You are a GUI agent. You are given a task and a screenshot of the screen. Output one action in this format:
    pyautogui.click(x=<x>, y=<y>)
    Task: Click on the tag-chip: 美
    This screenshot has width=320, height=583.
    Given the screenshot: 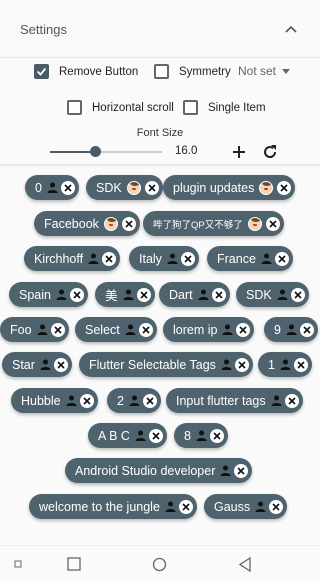 What is the action you would take?
    pyautogui.click(x=125, y=294)
    